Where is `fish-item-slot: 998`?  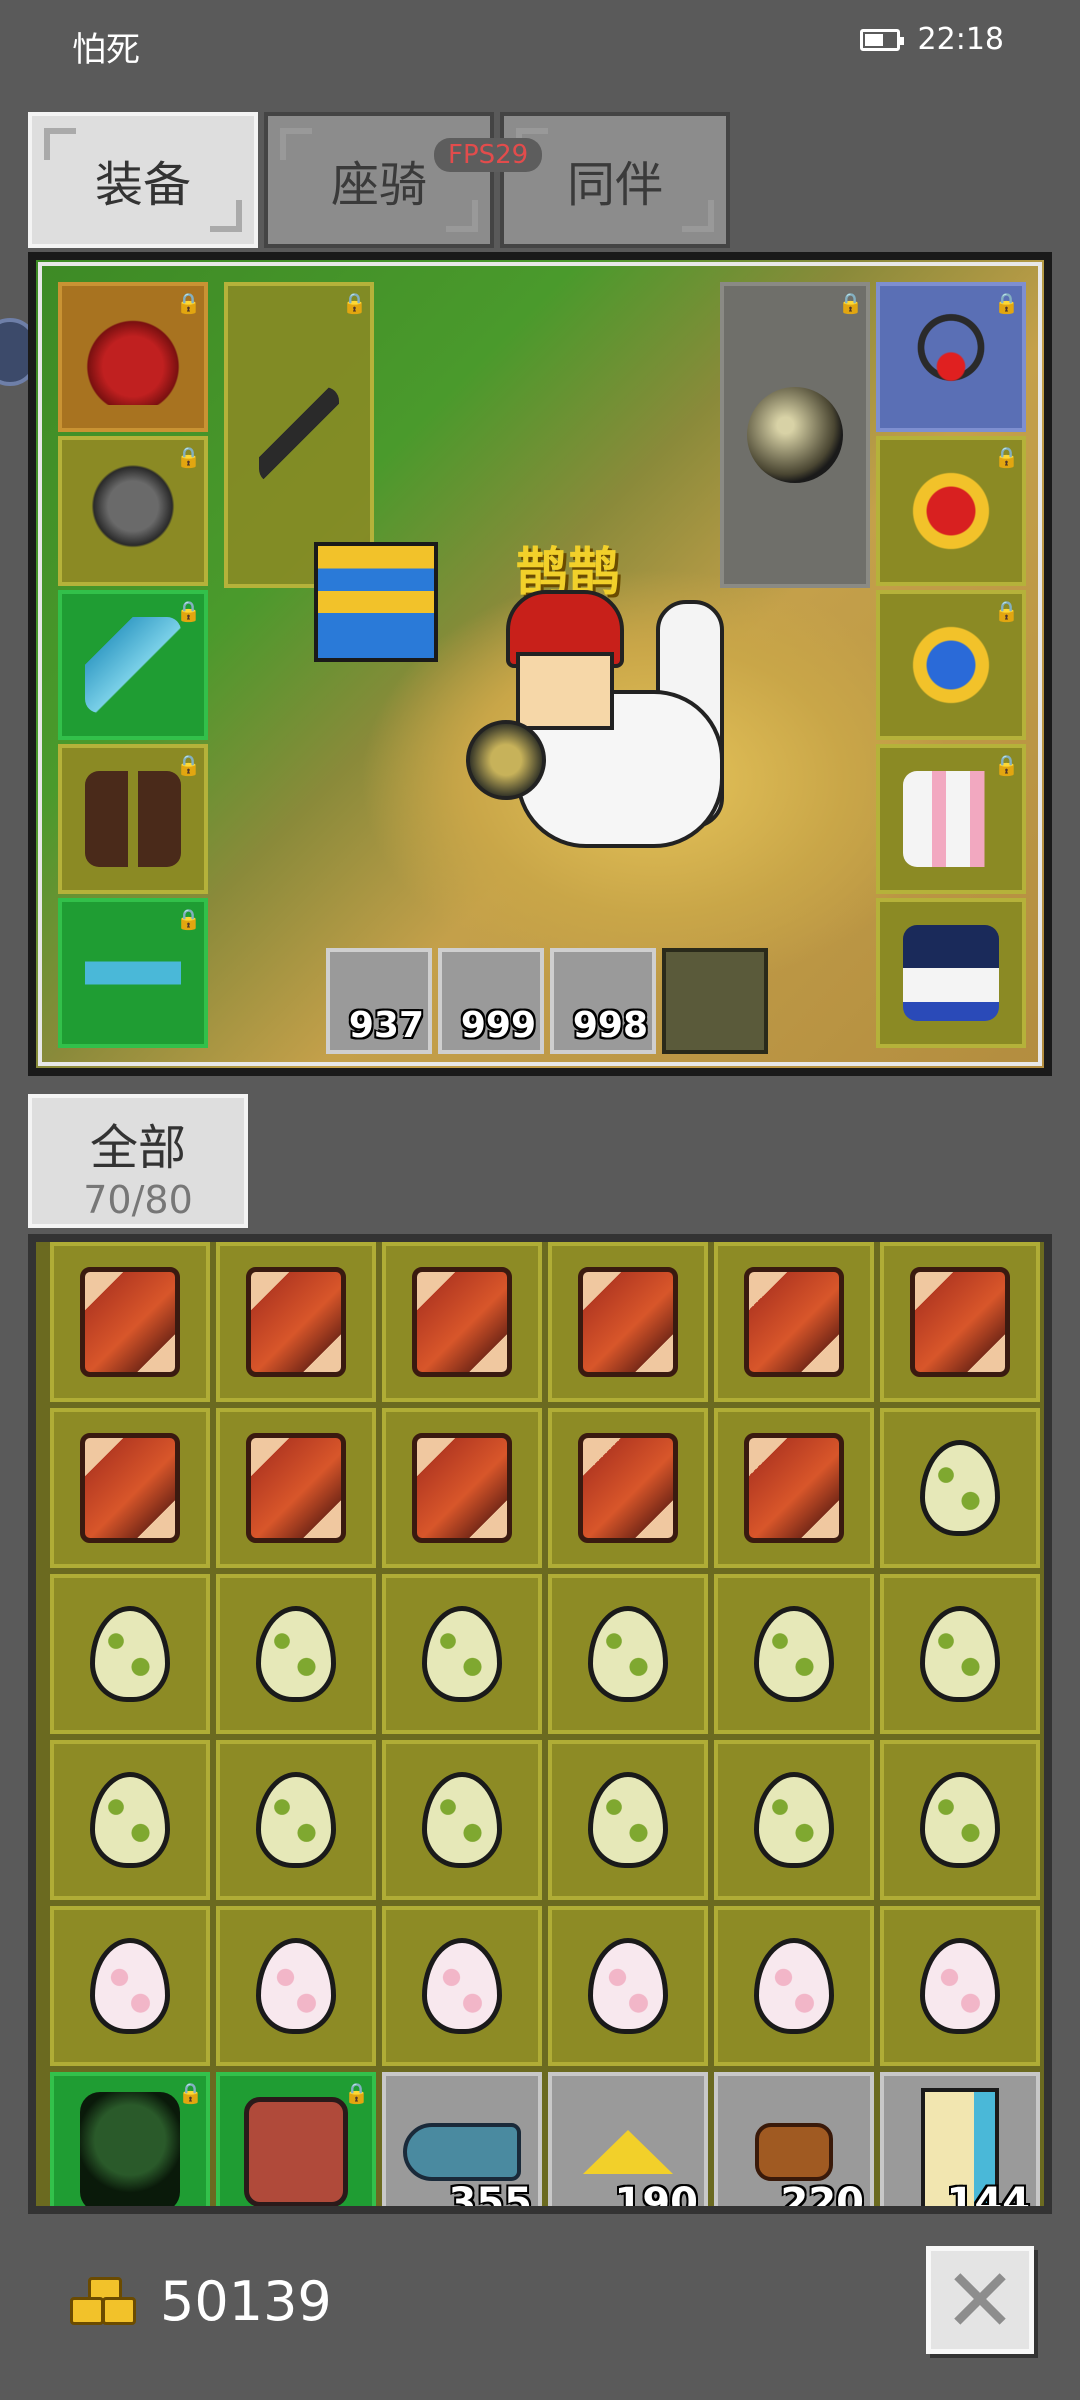
fish-item-slot: 998 is located at coordinates (603, 1001).